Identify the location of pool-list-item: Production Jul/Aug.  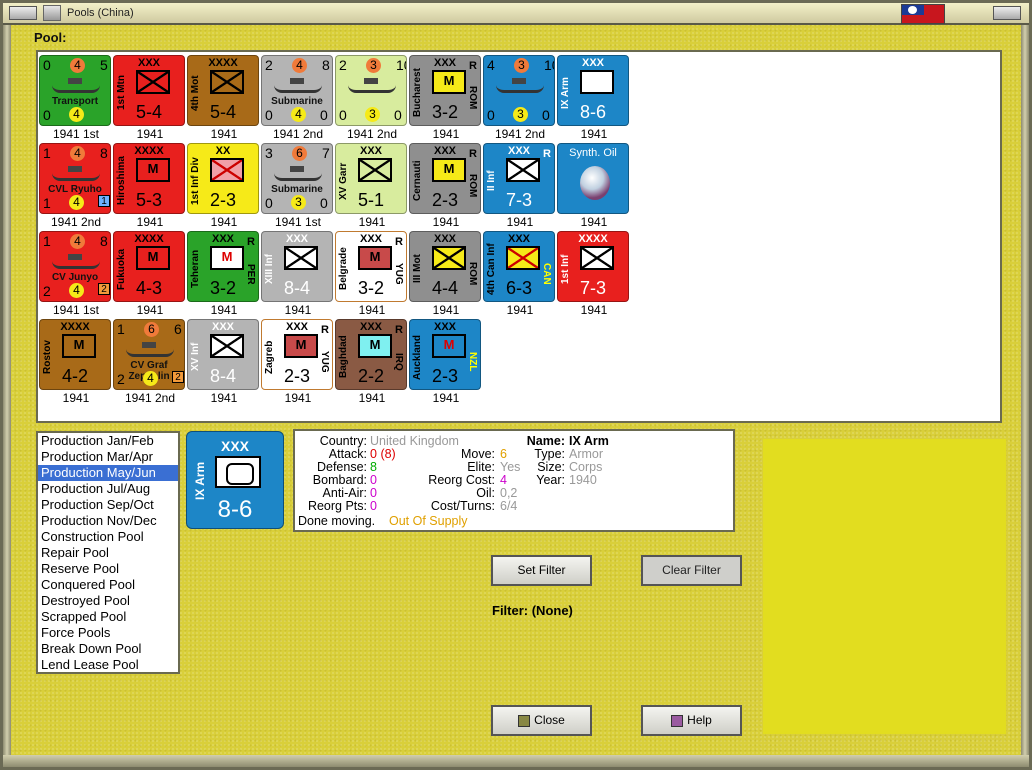
(108, 489).